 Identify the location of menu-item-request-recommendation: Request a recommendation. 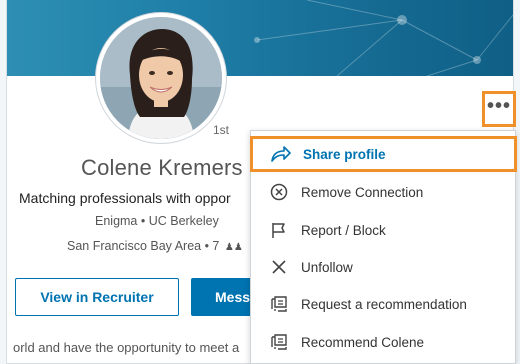
(383, 304).